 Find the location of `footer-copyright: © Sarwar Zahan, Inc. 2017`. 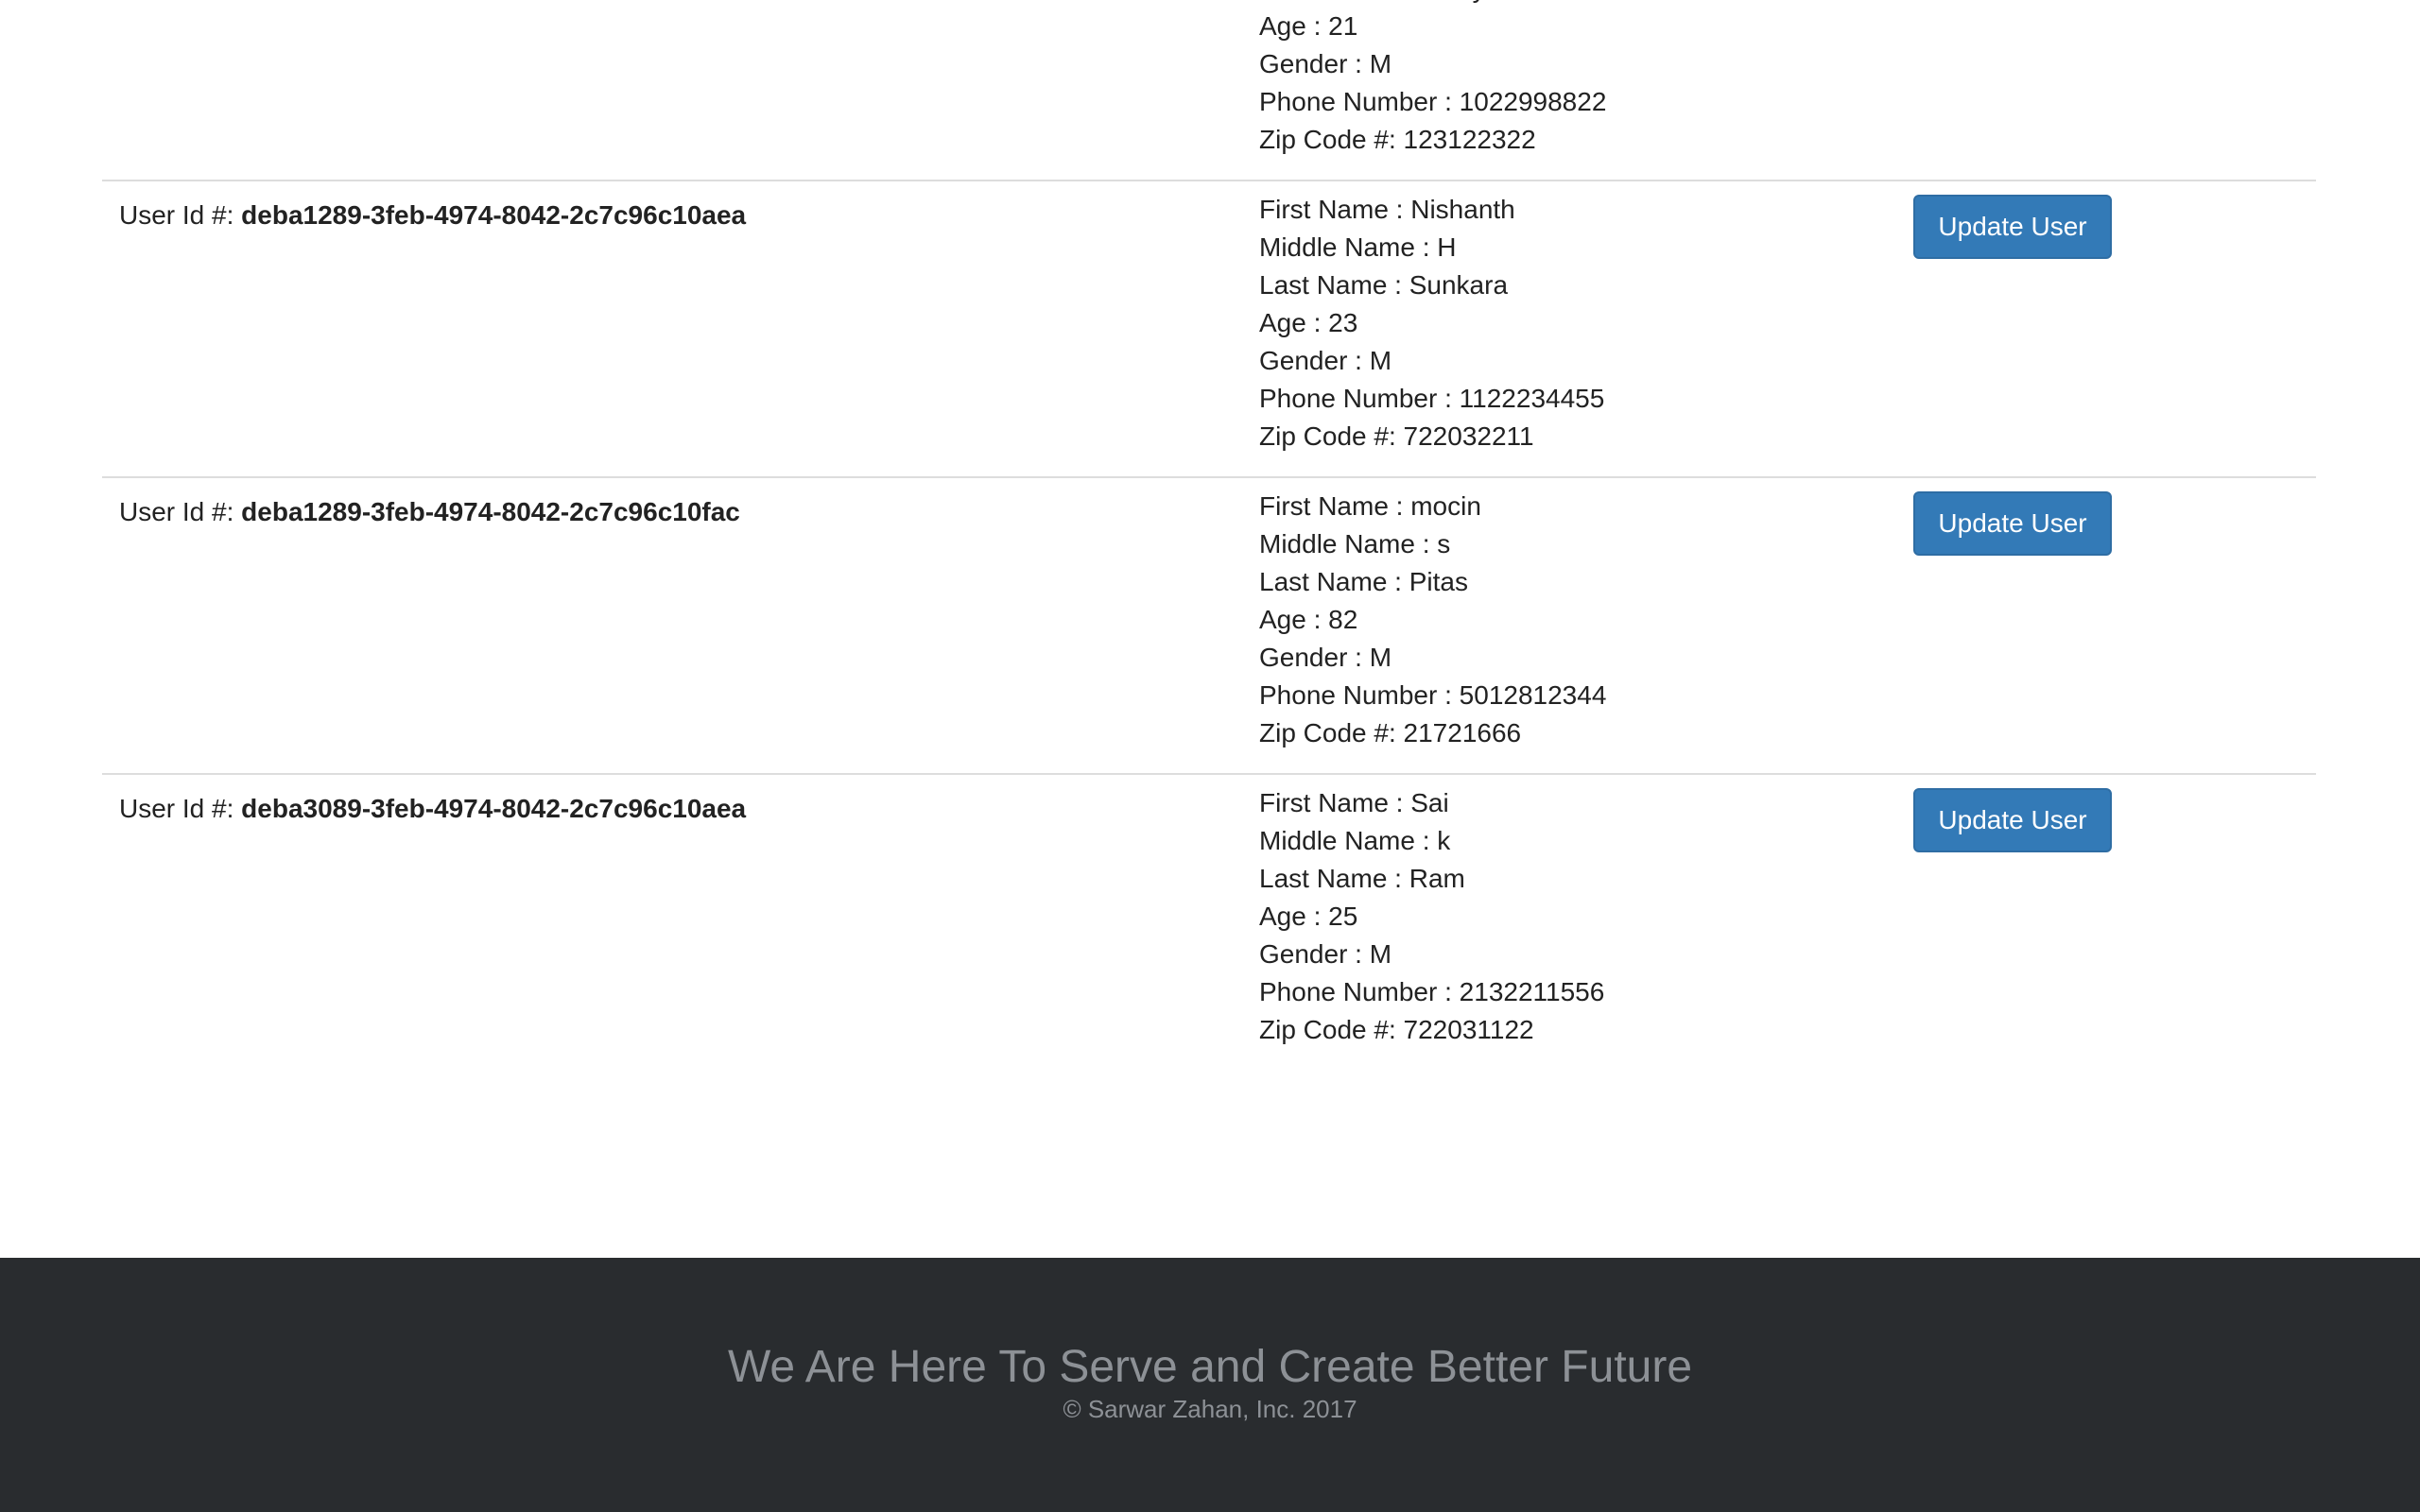

footer-copyright: © Sarwar Zahan, Inc. 2017 is located at coordinates (1210, 1409).